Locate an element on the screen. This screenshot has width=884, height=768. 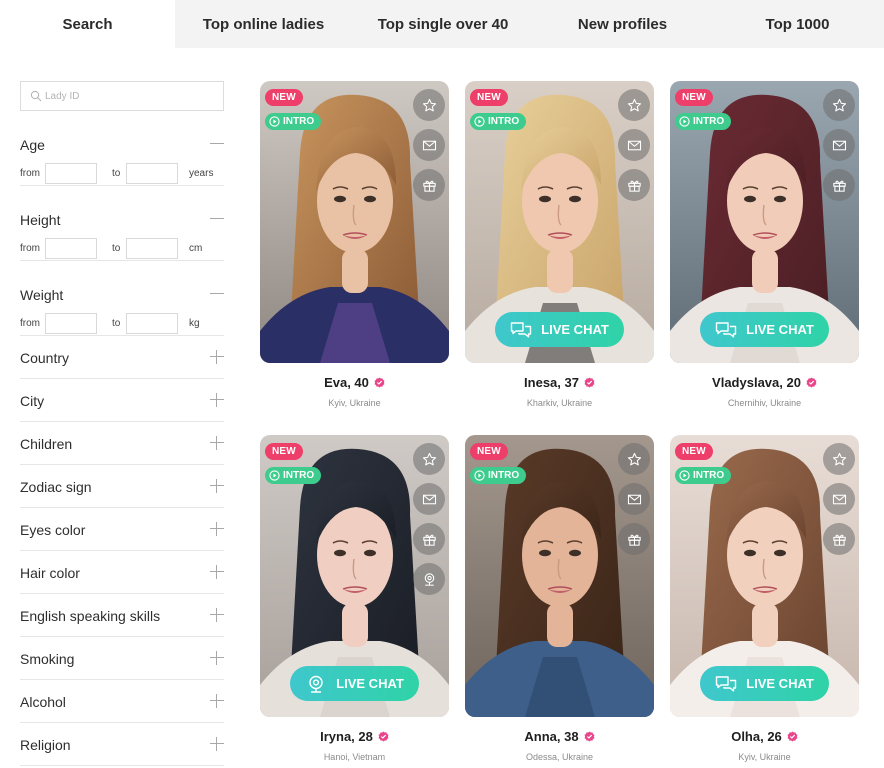
tab-top-1000: Top 1000 is located at coordinates (797, 24).